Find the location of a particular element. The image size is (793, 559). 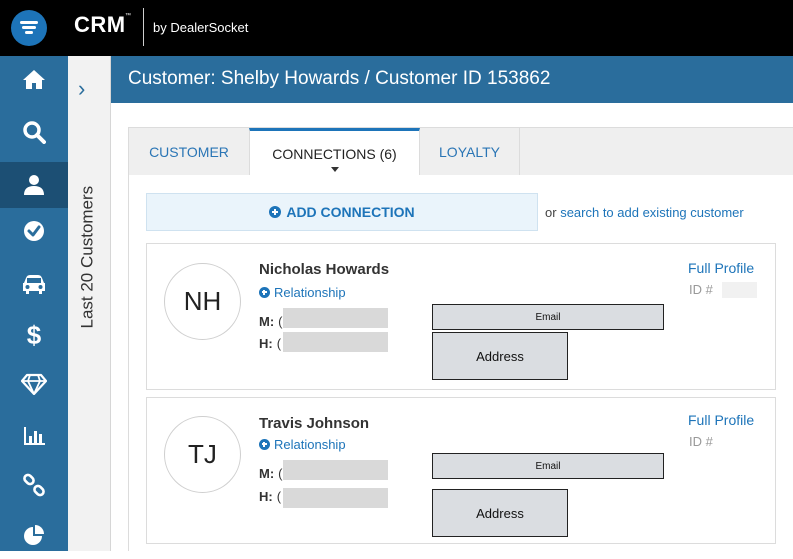

connection-name: Nicholas Howards is located at coordinates (324, 269).